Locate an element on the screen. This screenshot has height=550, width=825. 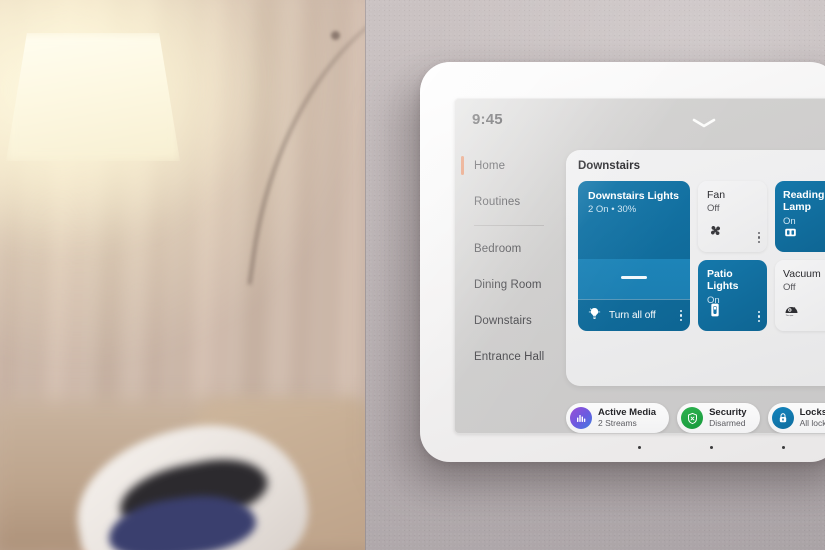
sidebar-item-dining-room: Dining Room is located at coordinates (509, 285).